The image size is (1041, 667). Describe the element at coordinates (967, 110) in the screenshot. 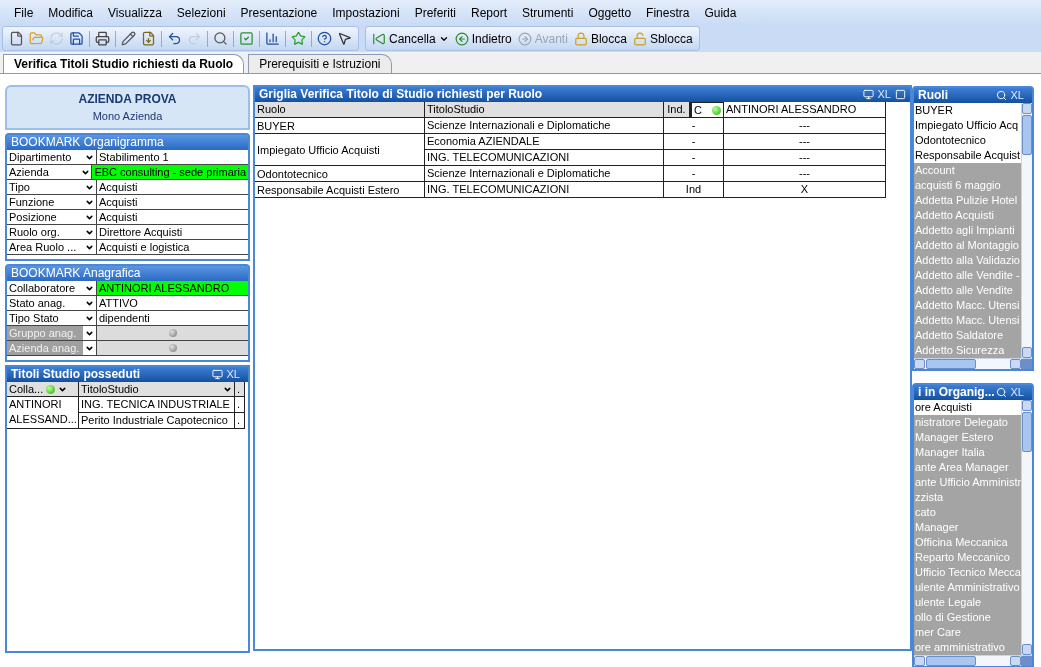

I see `list-item: BUYER` at that location.